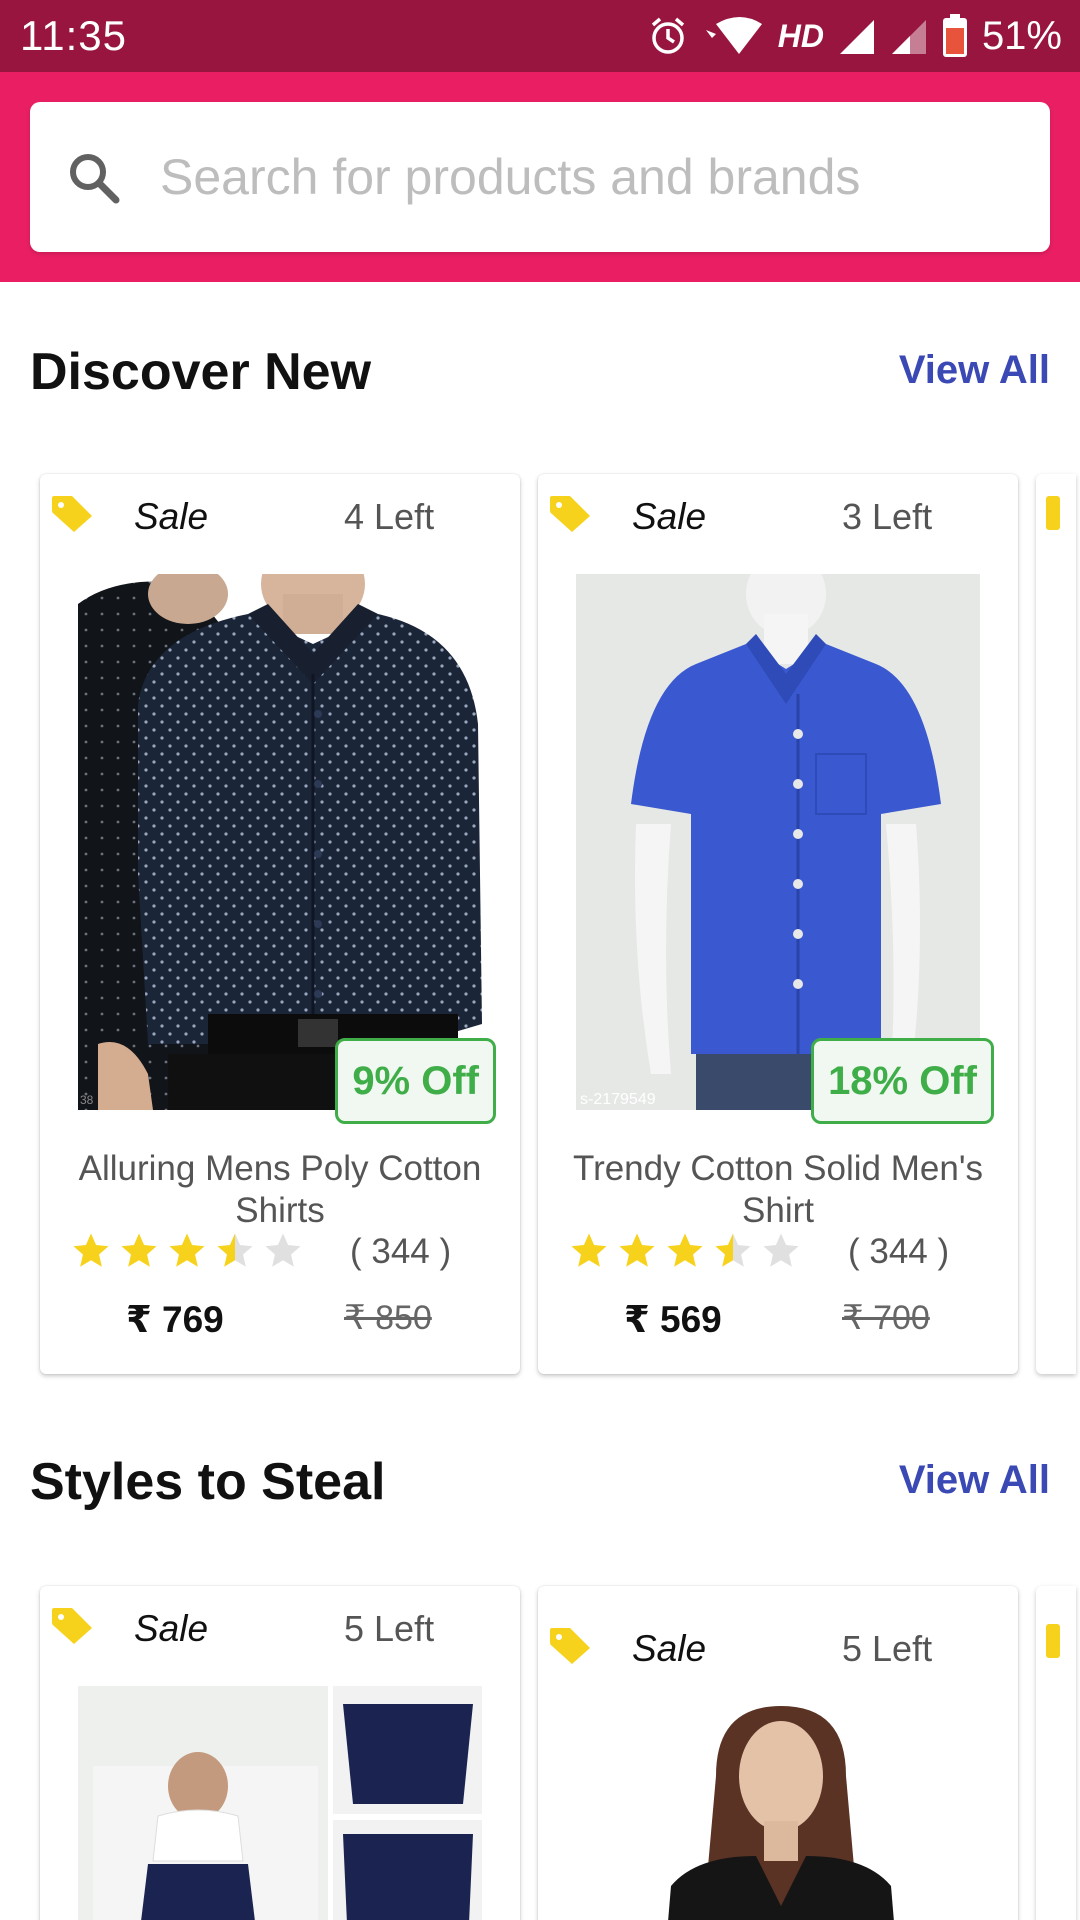 This screenshot has width=1080, height=1920. I want to click on product-name: Trendy Cotton Solid Men's Shirt, so click(778, 1190).